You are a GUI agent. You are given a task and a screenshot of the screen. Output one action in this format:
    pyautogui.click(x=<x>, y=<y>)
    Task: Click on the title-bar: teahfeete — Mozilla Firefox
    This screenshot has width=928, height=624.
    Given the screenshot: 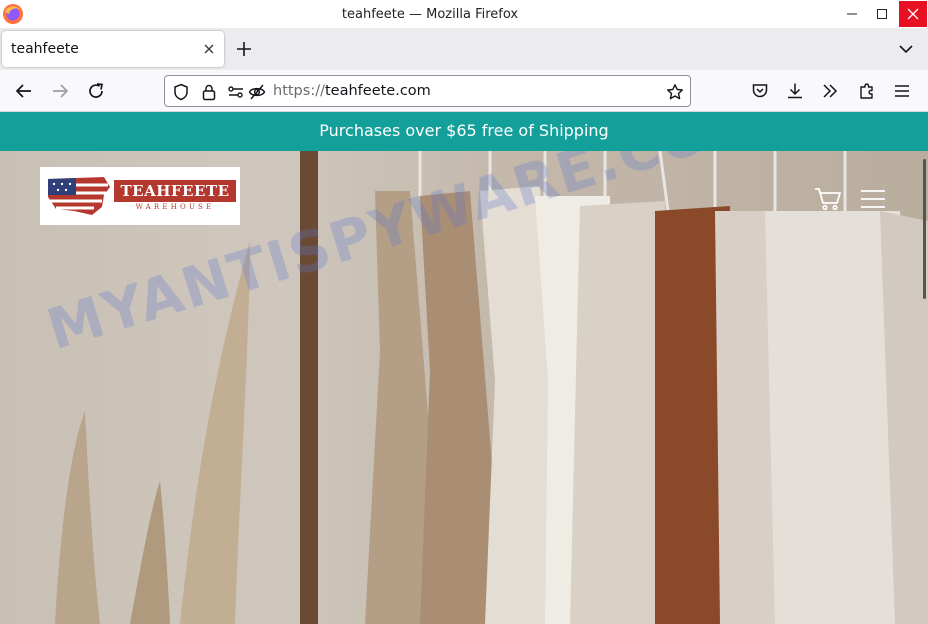 What is the action you would take?
    pyautogui.click(x=464, y=14)
    